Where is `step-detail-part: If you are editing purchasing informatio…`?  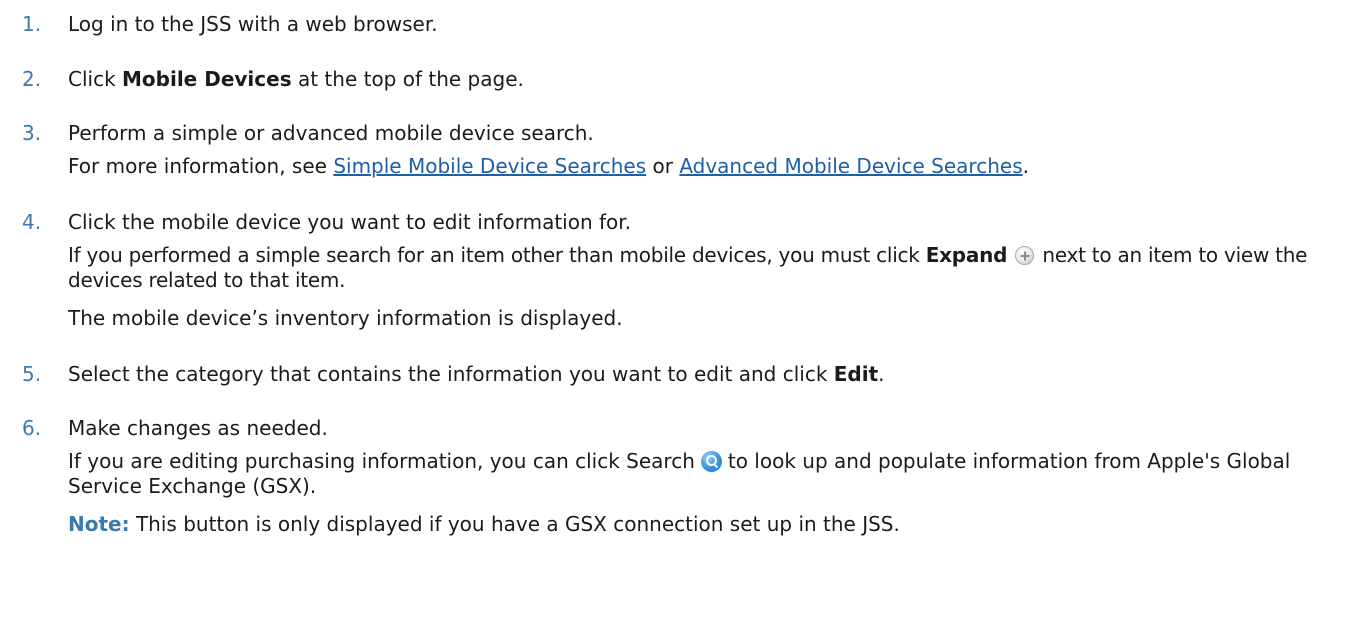 step-detail-part: If you are editing purchasing informatio… is located at coordinates (381, 461).